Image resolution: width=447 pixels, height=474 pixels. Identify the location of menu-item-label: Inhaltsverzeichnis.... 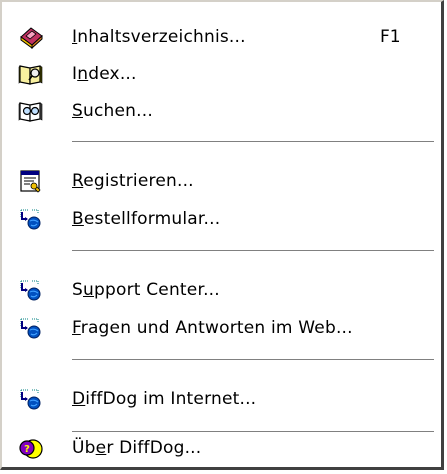
(159, 37).